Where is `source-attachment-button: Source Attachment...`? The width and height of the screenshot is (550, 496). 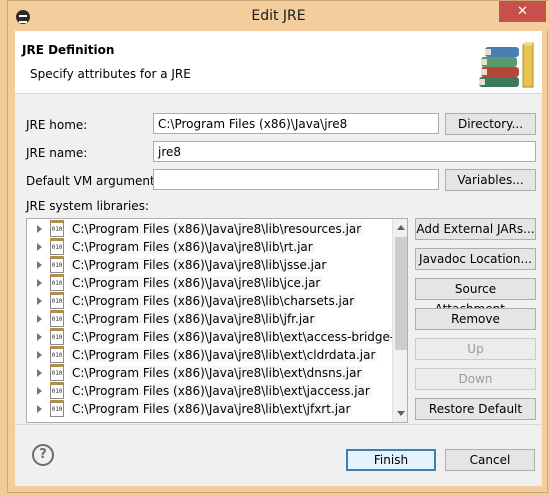
source-attachment-button: Source Attachment... is located at coordinates (475, 297).